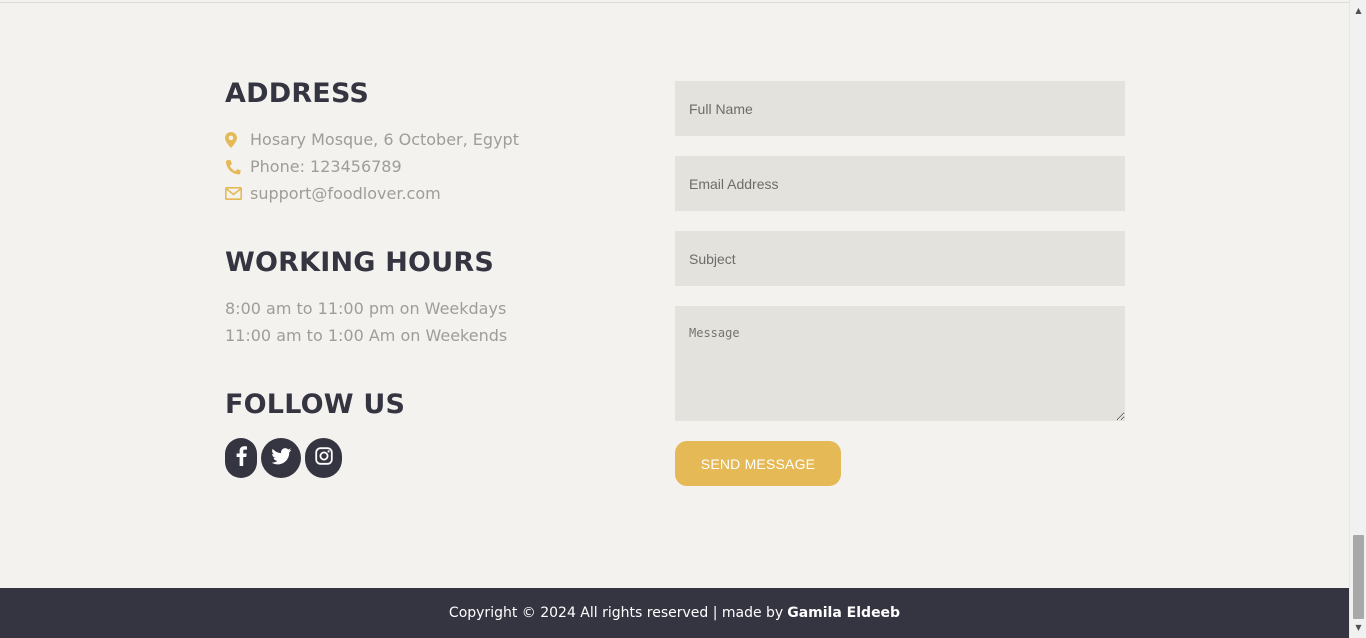 The height and width of the screenshot is (638, 1366). Describe the element at coordinates (900, 258) in the screenshot. I see `subject-field` at that location.